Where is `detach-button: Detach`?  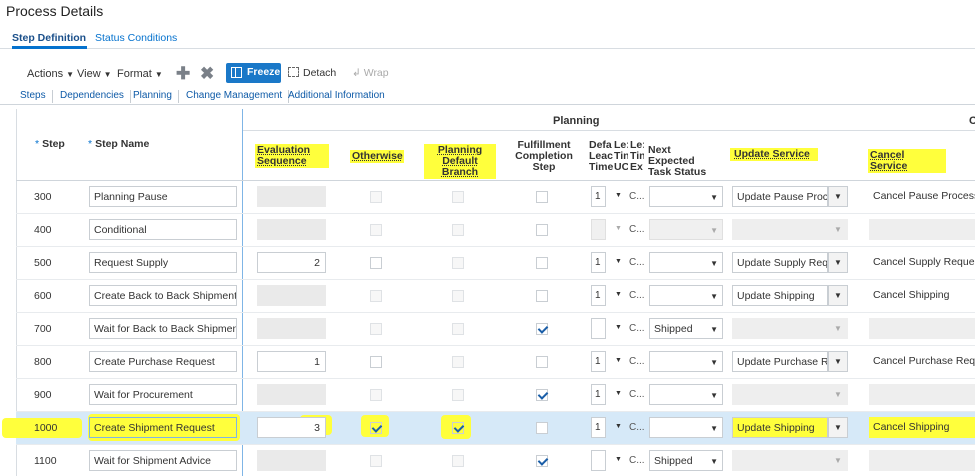
detach-button: Detach is located at coordinates (312, 73).